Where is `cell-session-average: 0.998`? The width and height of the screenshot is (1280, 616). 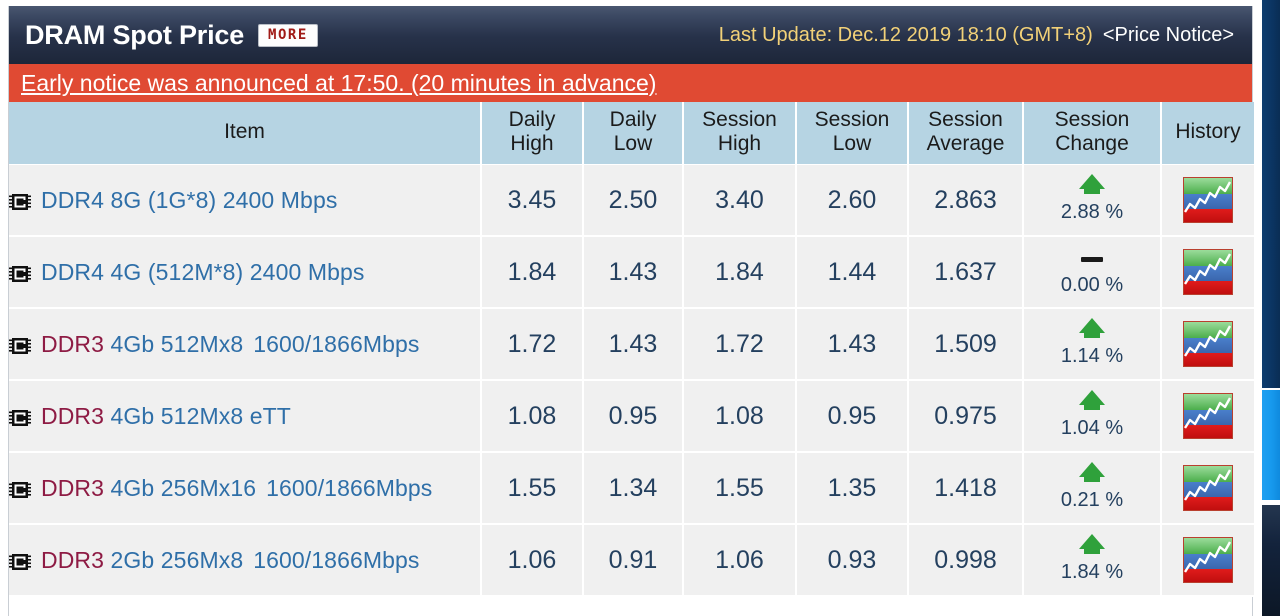
cell-session-average: 0.998 is located at coordinates (966, 561).